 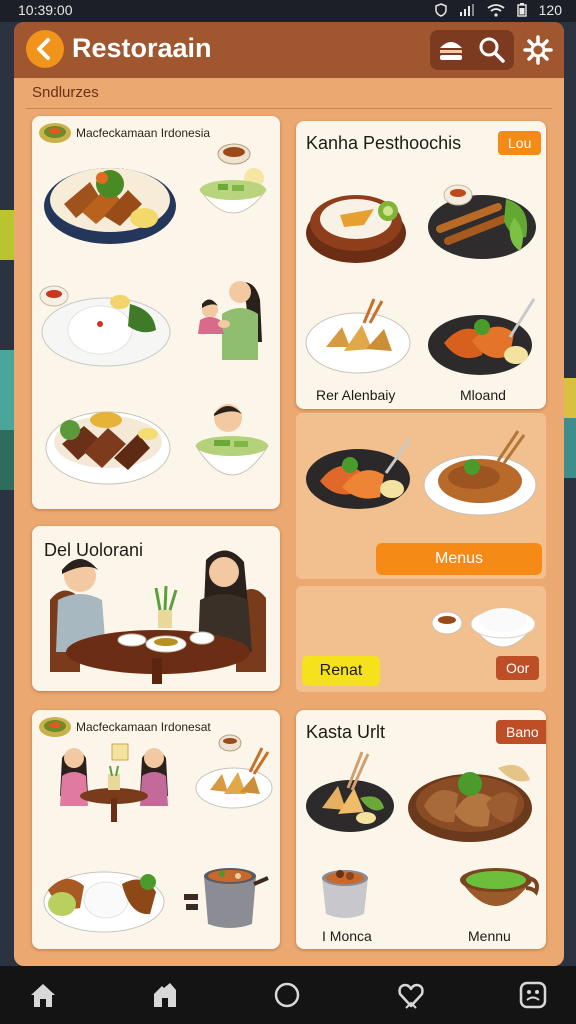 What do you see at coordinates (482, 336) in the screenshot?
I see `chicken-with-fork-image` at bounding box center [482, 336].